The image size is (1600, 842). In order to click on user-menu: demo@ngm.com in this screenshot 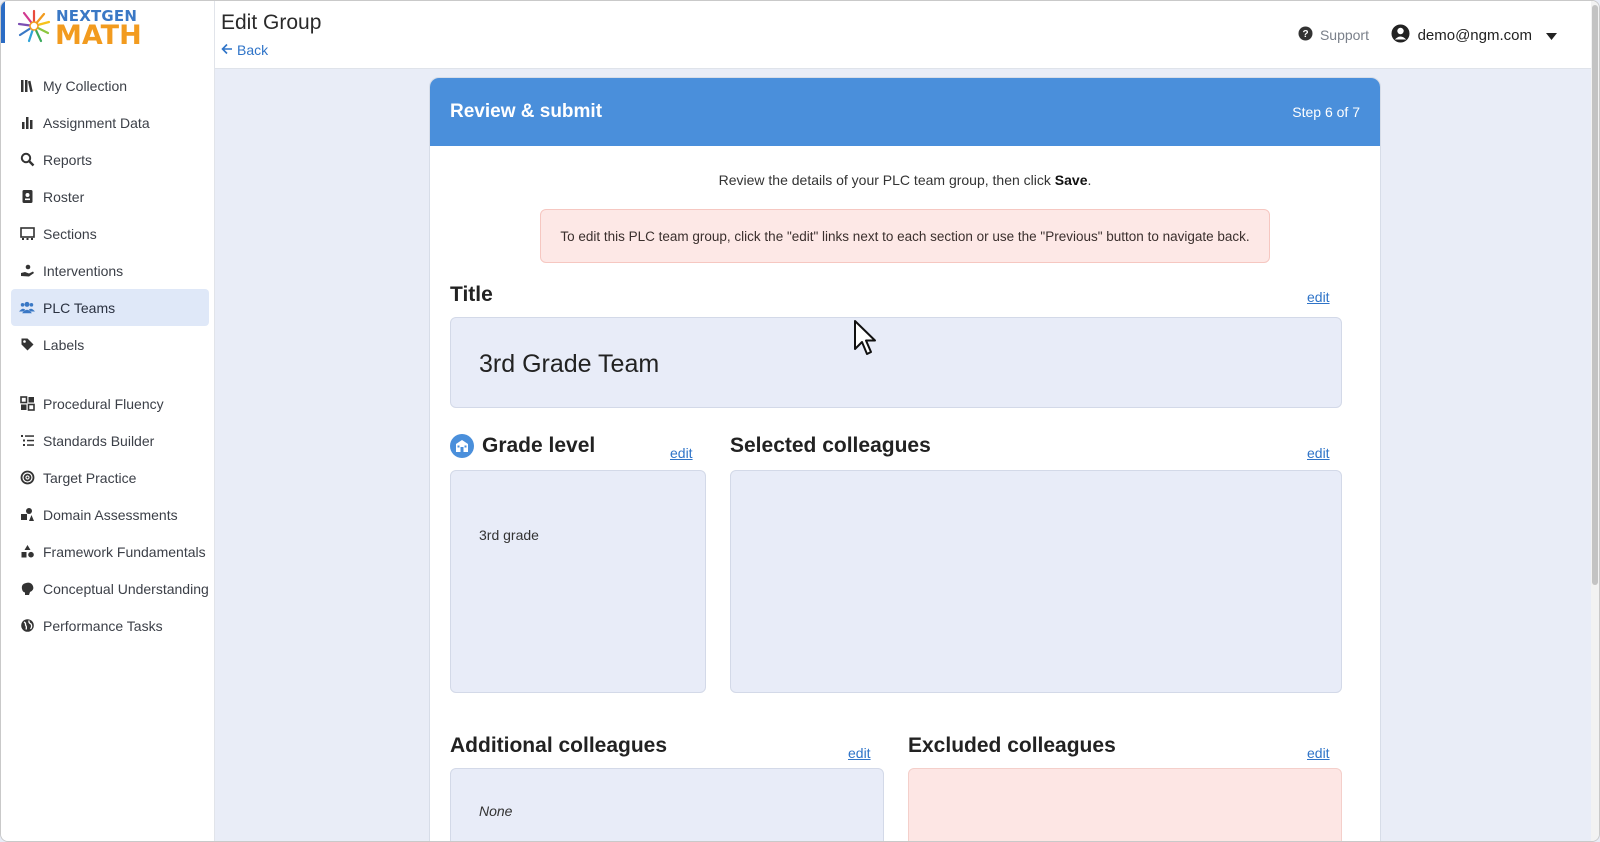, I will do `click(1474, 35)`.